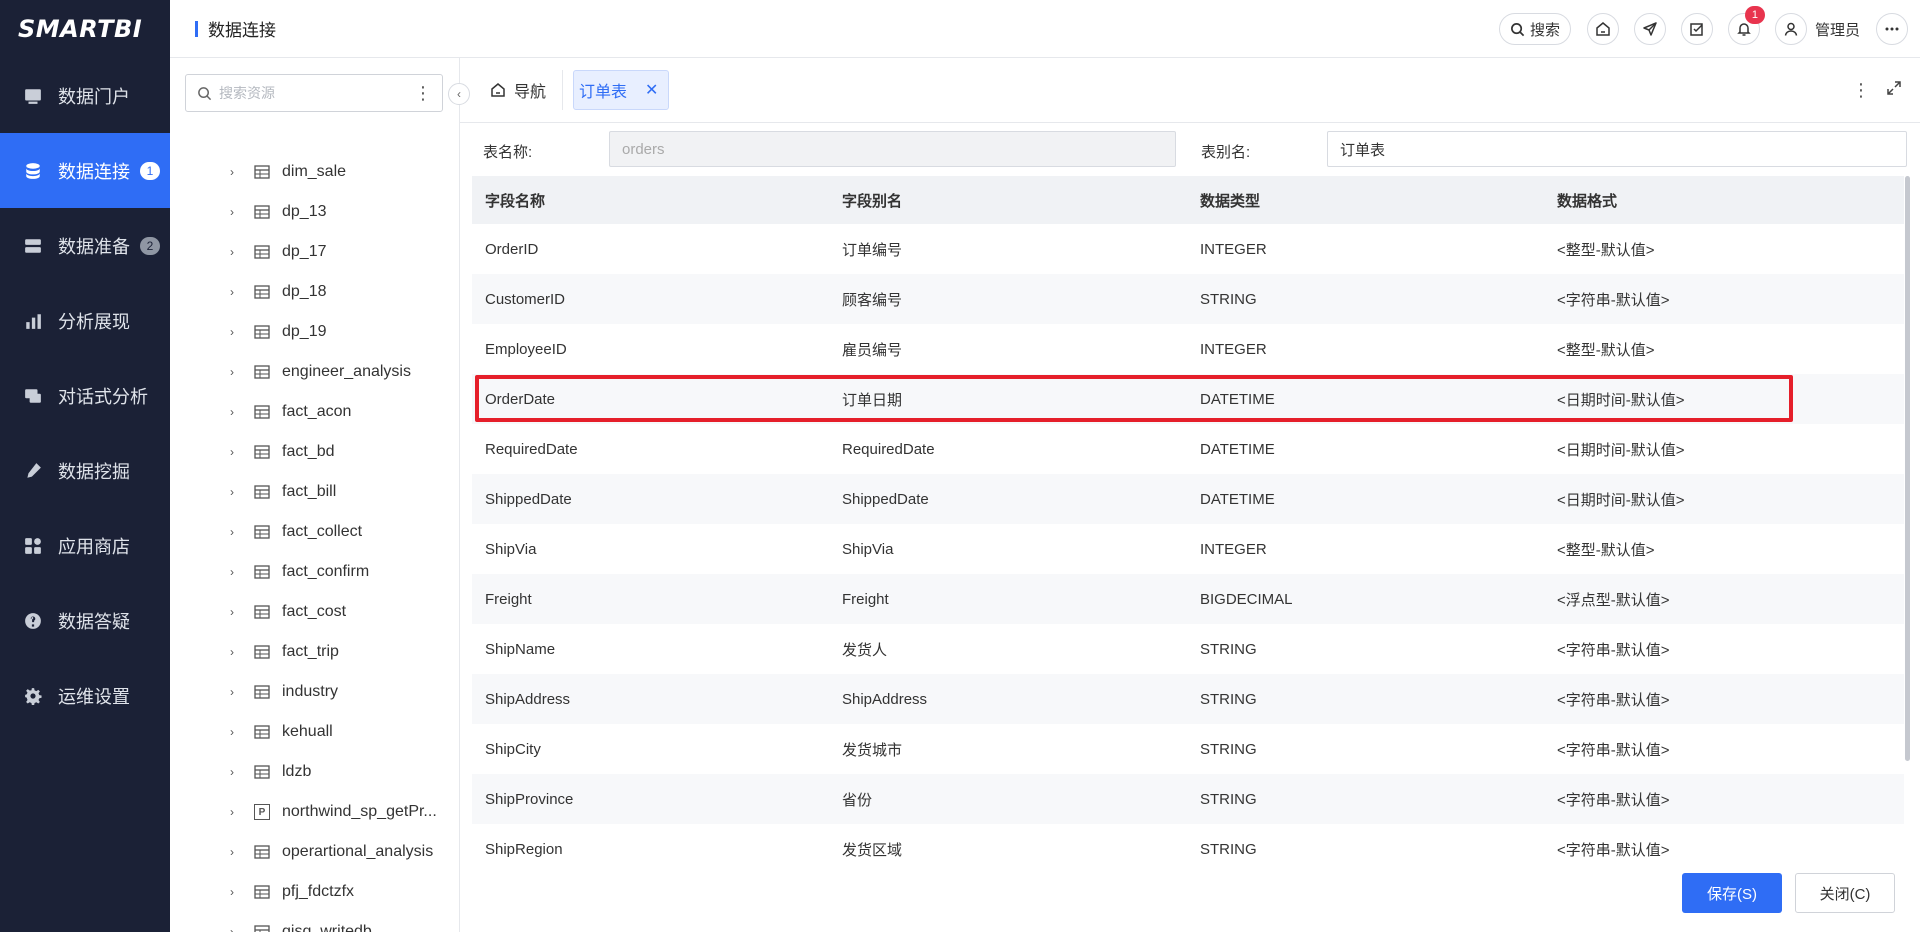 The image size is (1920, 932). Describe the element at coordinates (1188, 499) in the screenshot. I see `table-row: ShippedDate ShippedDate DATETIME <日期时间-默认值>` at that location.